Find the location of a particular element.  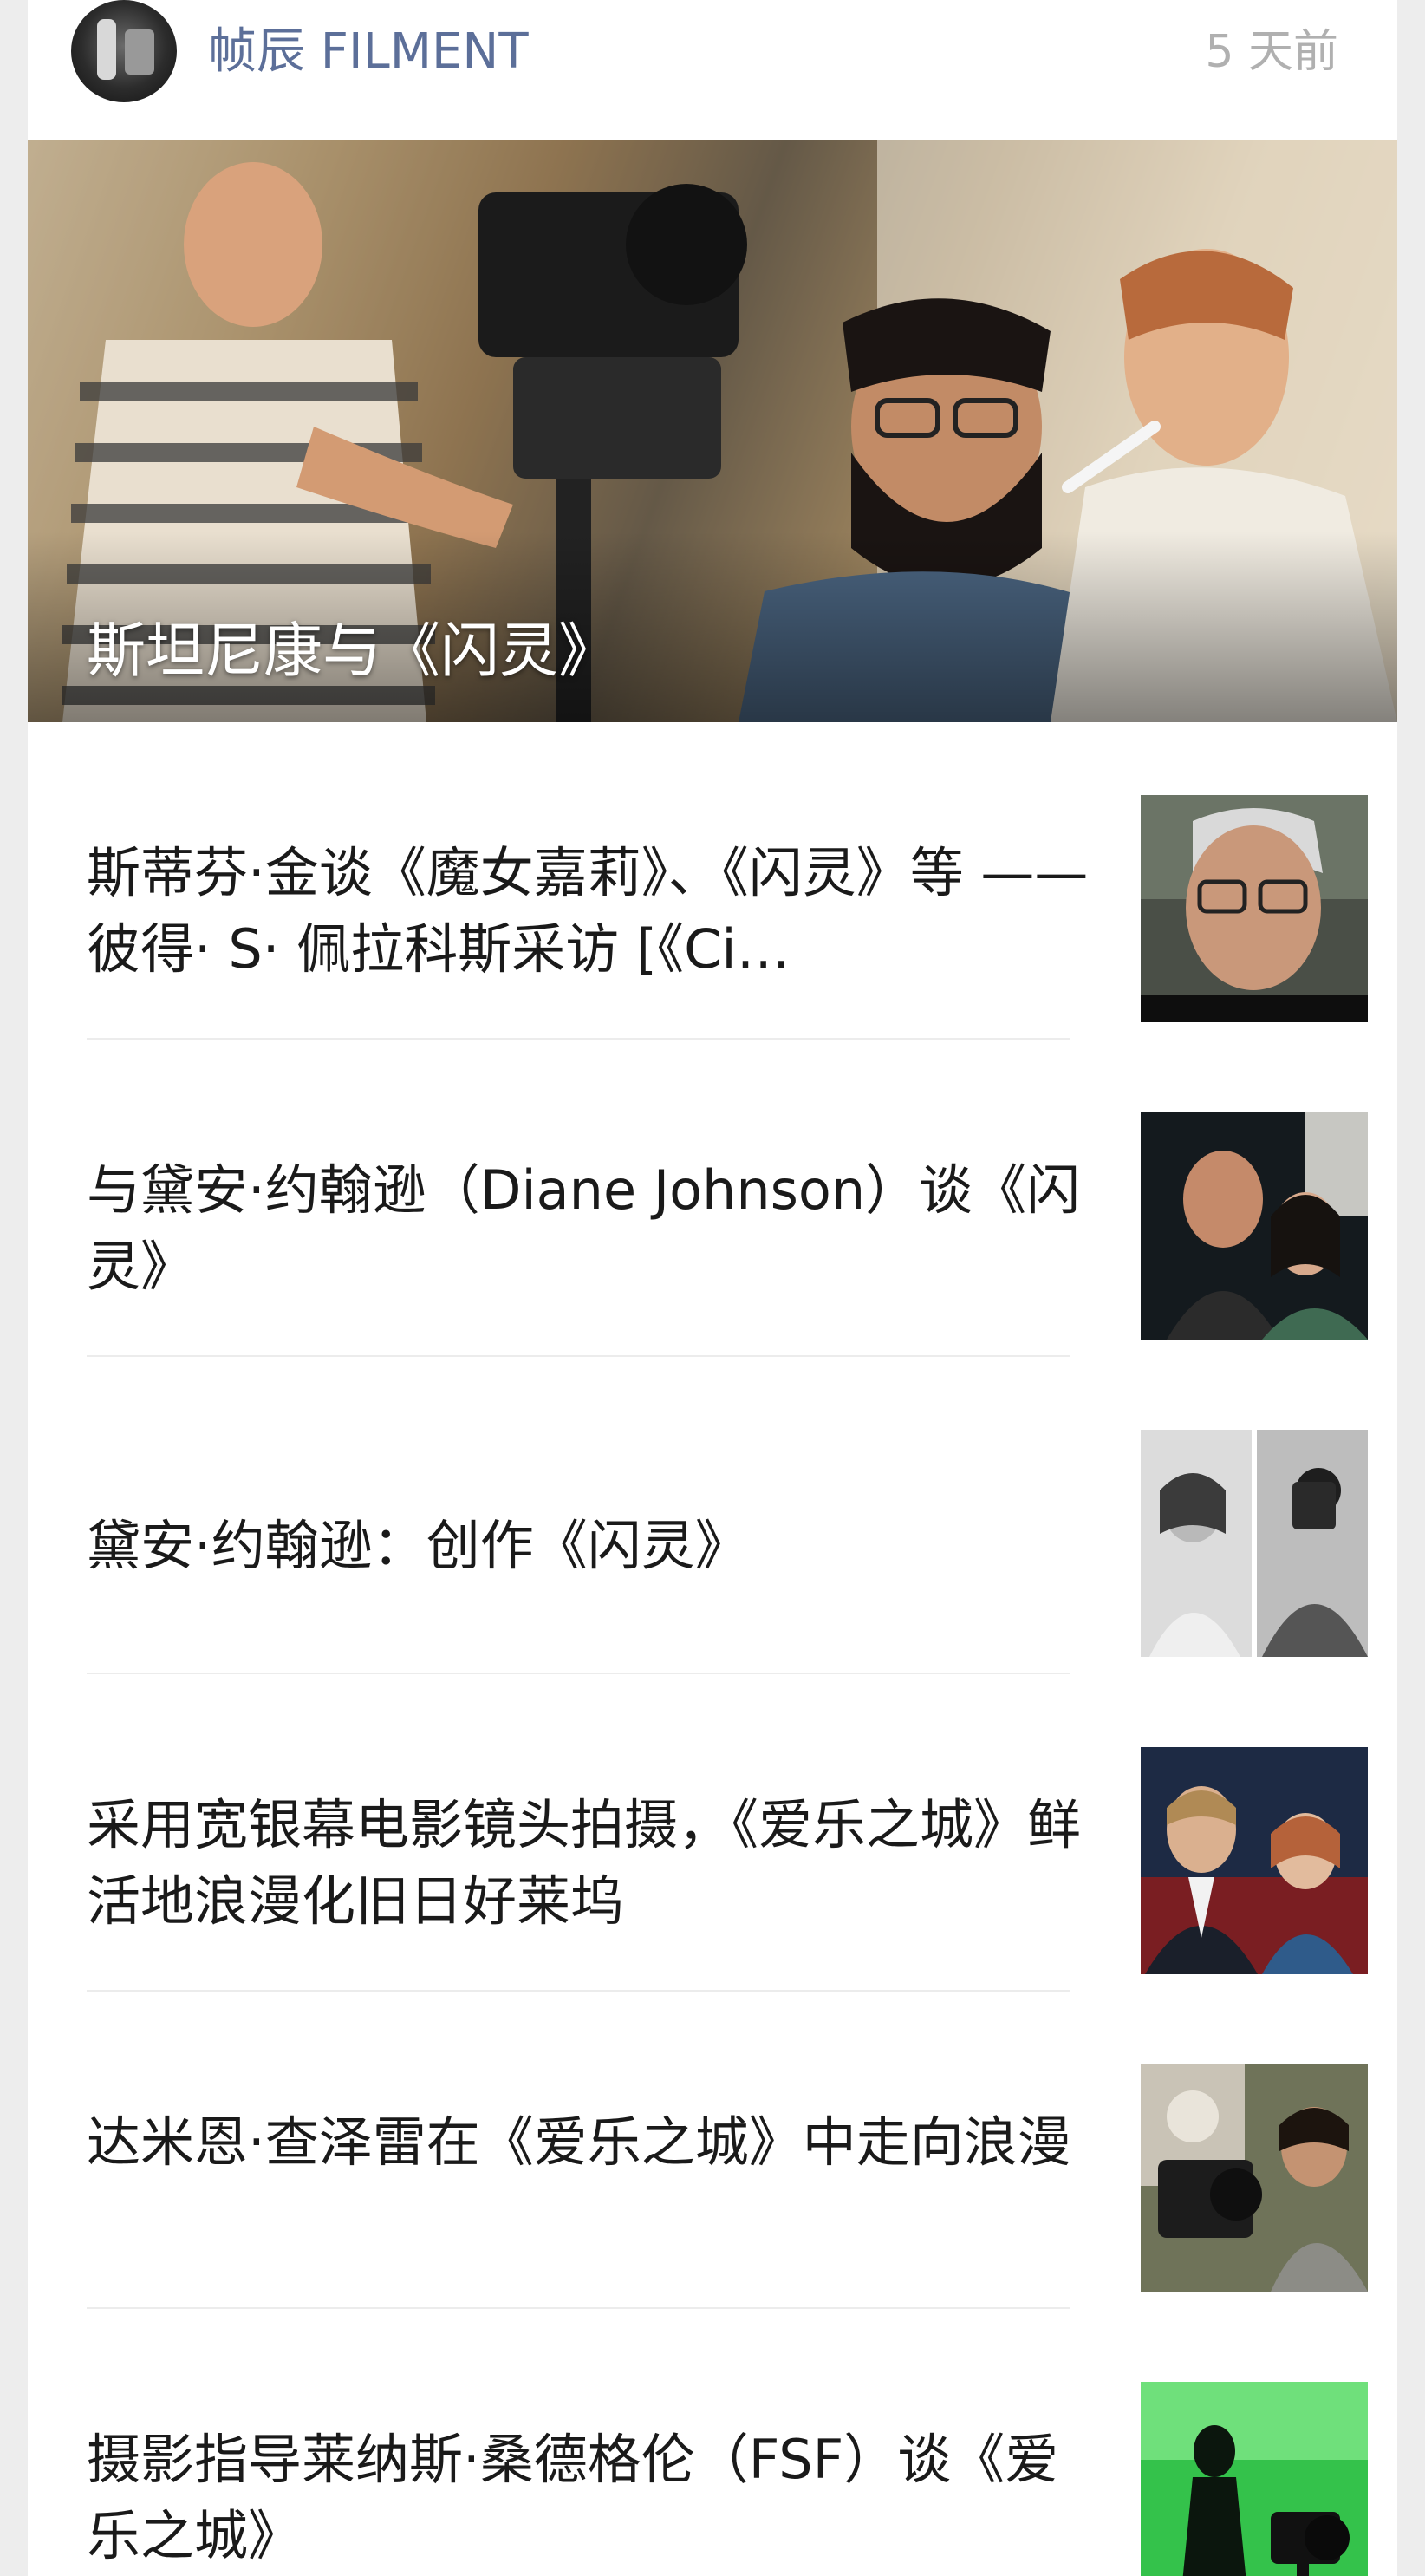

avatar-camera is located at coordinates (139, 52).